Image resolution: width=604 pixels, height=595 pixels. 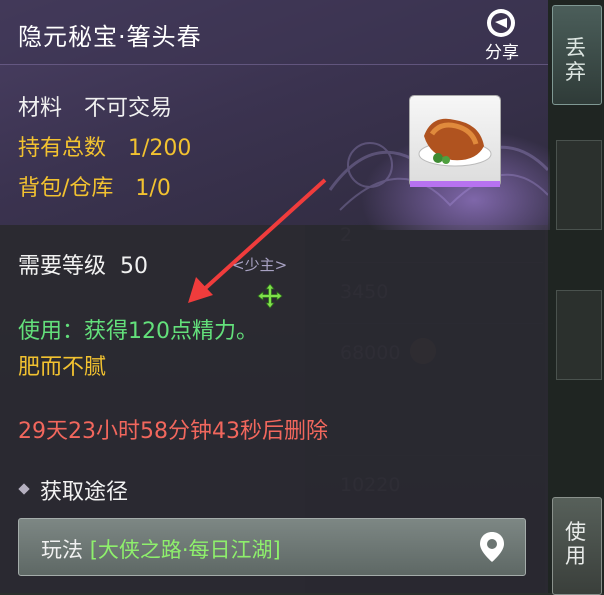 What do you see at coordinates (62, 367) in the screenshot?
I see `flavor-text: 肥而不腻` at bounding box center [62, 367].